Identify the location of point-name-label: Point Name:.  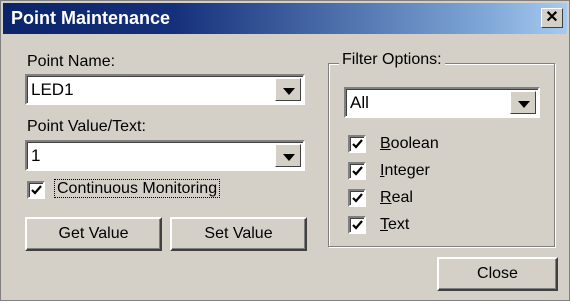
(71, 61).